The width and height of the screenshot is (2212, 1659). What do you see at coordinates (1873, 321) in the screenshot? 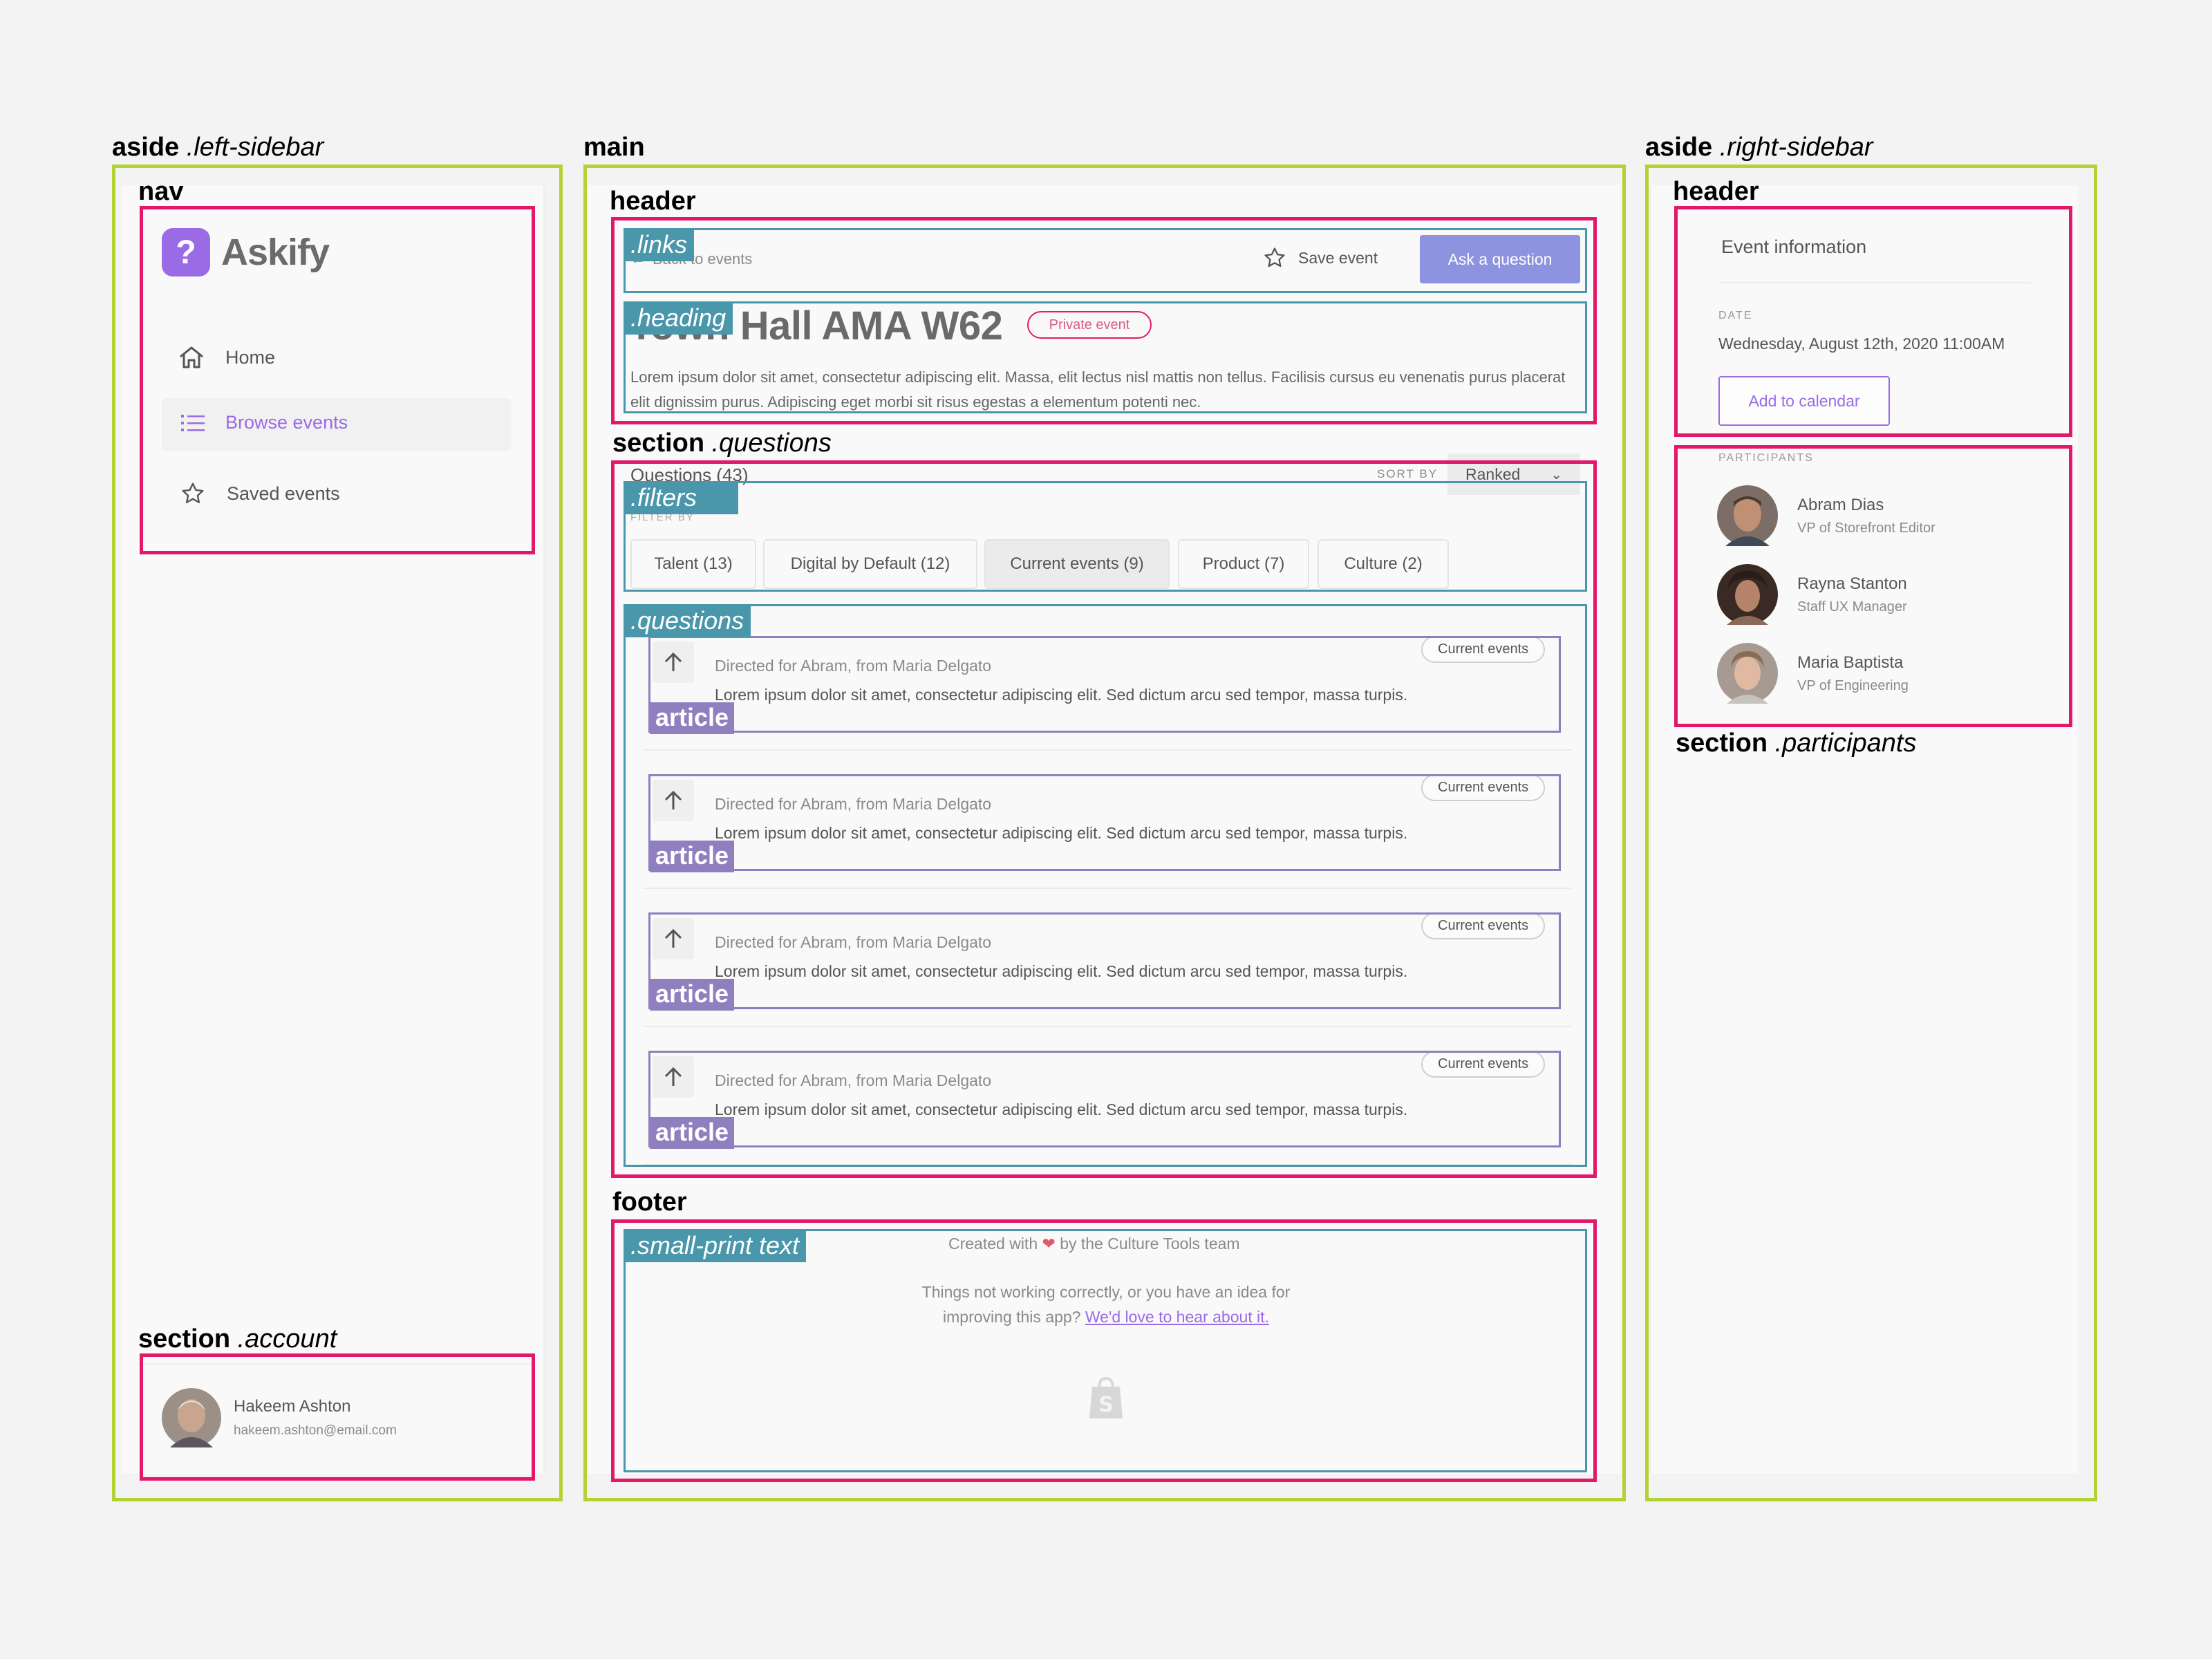
I see `annotation-right-header-box` at bounding box center [1873, 321].